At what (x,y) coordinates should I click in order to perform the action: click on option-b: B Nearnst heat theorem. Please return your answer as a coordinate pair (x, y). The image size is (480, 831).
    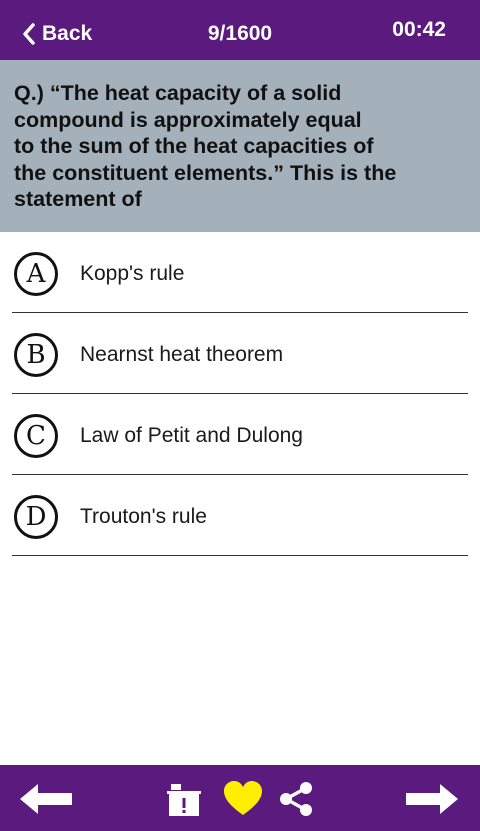
    Looking at the image, I should click on (240, 353).